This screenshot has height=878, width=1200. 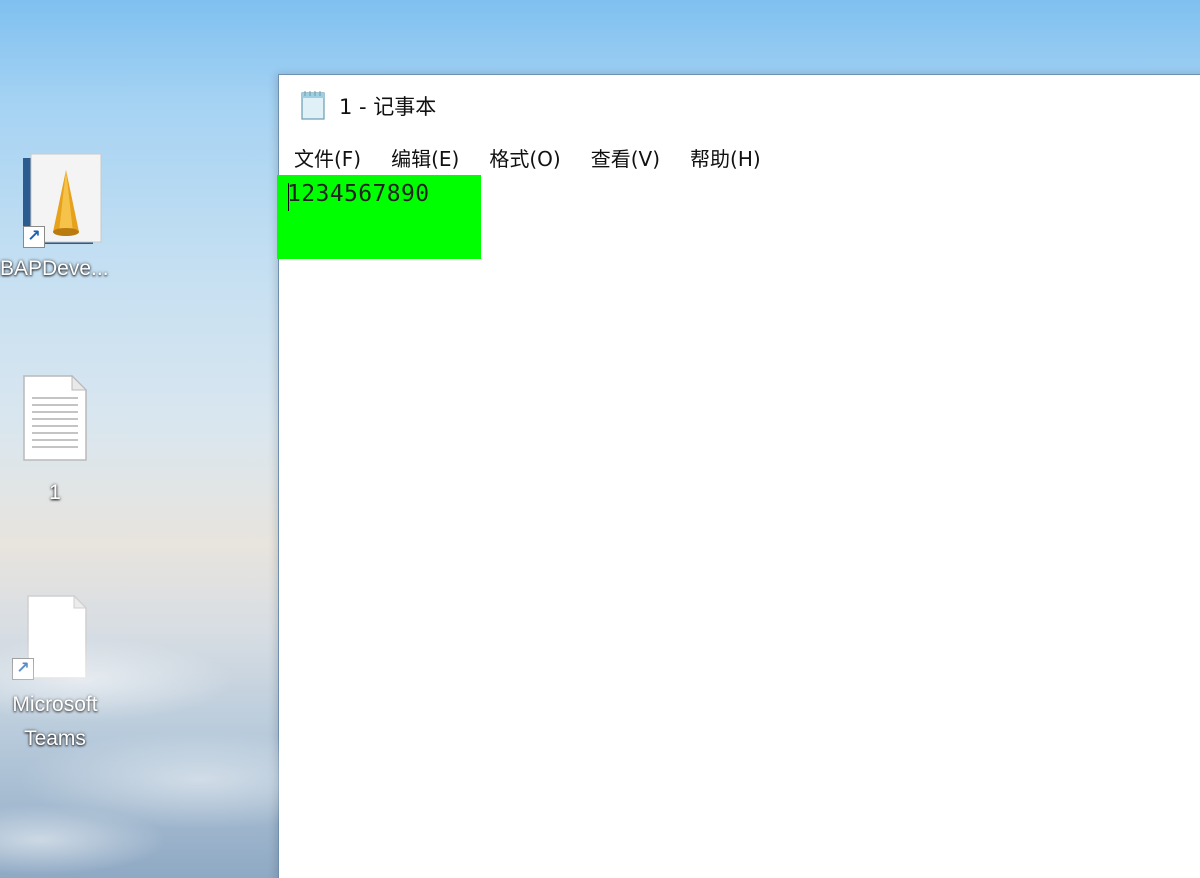 I want to click on menu-format: 格式(O), so click(x=524, y=157).